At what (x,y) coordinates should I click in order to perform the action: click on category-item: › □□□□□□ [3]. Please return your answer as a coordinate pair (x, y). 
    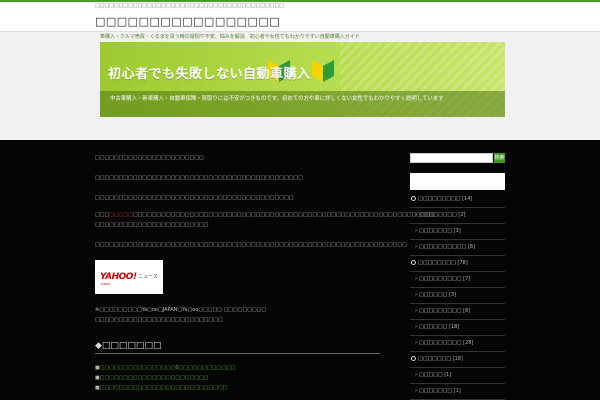
    Looking at the image, I should click on (435, 295).